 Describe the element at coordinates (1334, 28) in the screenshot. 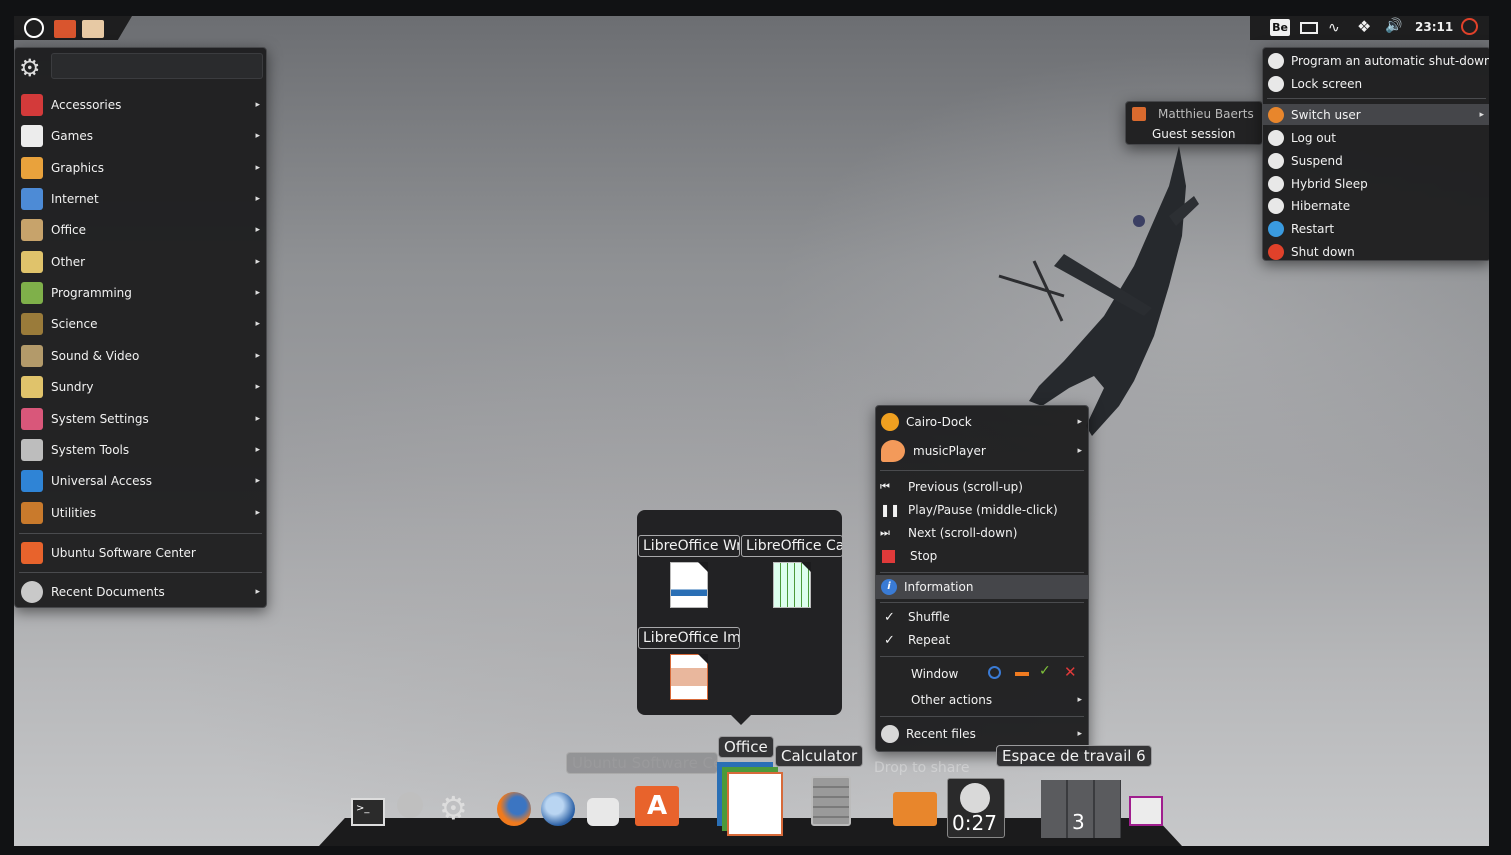

I see `wifi-icon: ∿` at that location.